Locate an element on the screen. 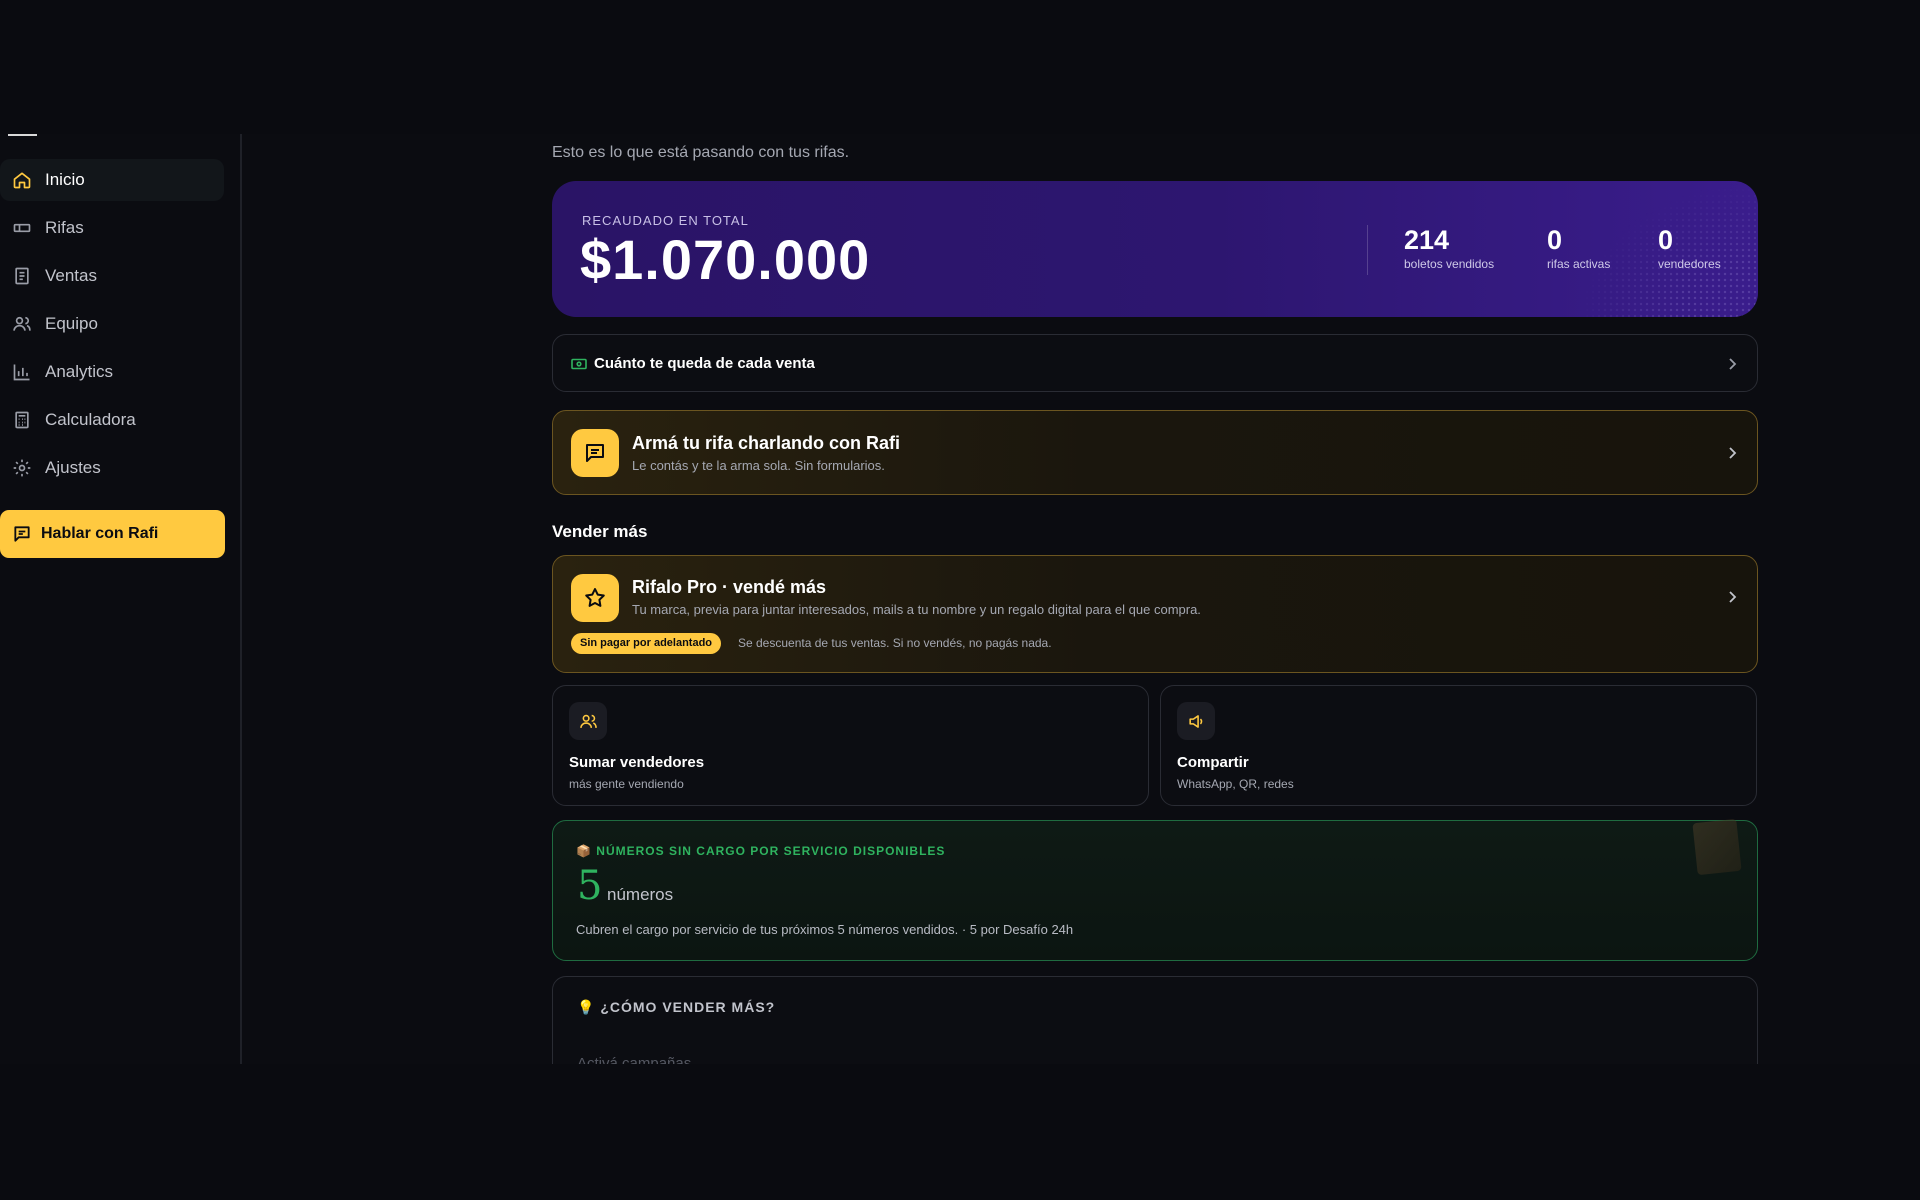 Image resolution: width=1920 pixels, height=1200 pixels. gear-icon is located at coordinates (22, 468).